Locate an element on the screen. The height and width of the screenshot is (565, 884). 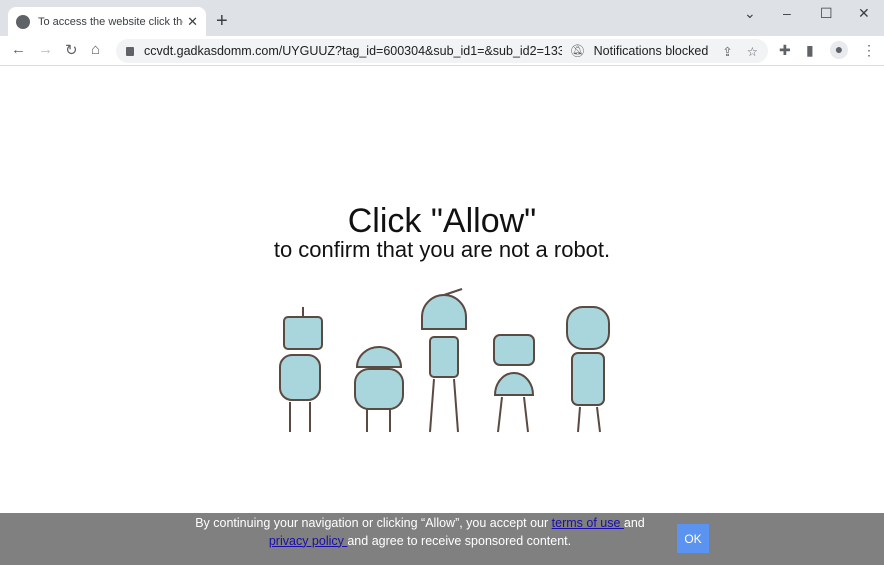
consent-text-part: and agree to receive sponsored content. is located at coordinates (459, 540).